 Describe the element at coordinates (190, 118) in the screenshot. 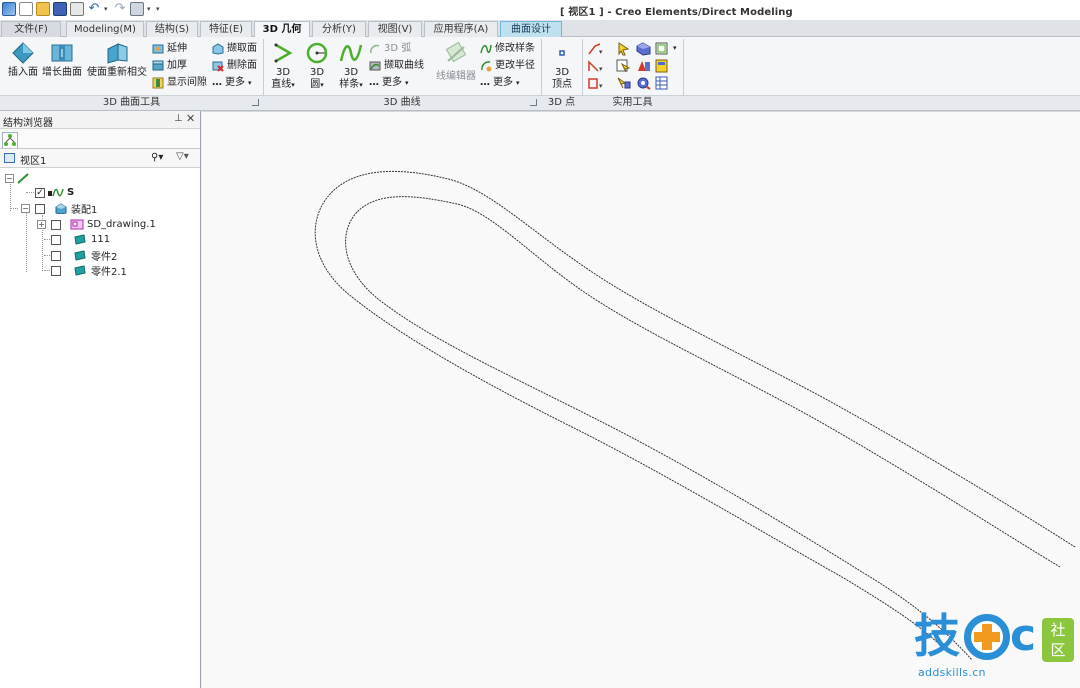

I see `close-icon: ✕` at that location.